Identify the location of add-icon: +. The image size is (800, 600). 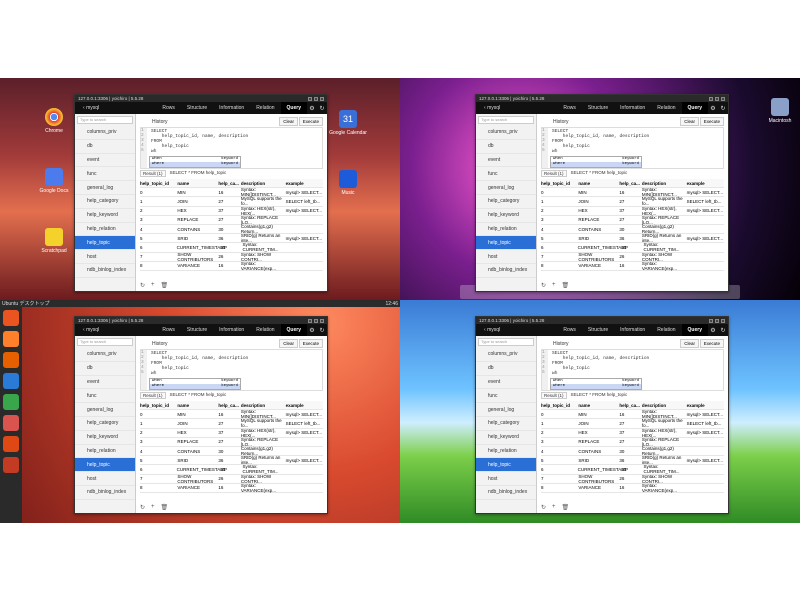
(554, 285).